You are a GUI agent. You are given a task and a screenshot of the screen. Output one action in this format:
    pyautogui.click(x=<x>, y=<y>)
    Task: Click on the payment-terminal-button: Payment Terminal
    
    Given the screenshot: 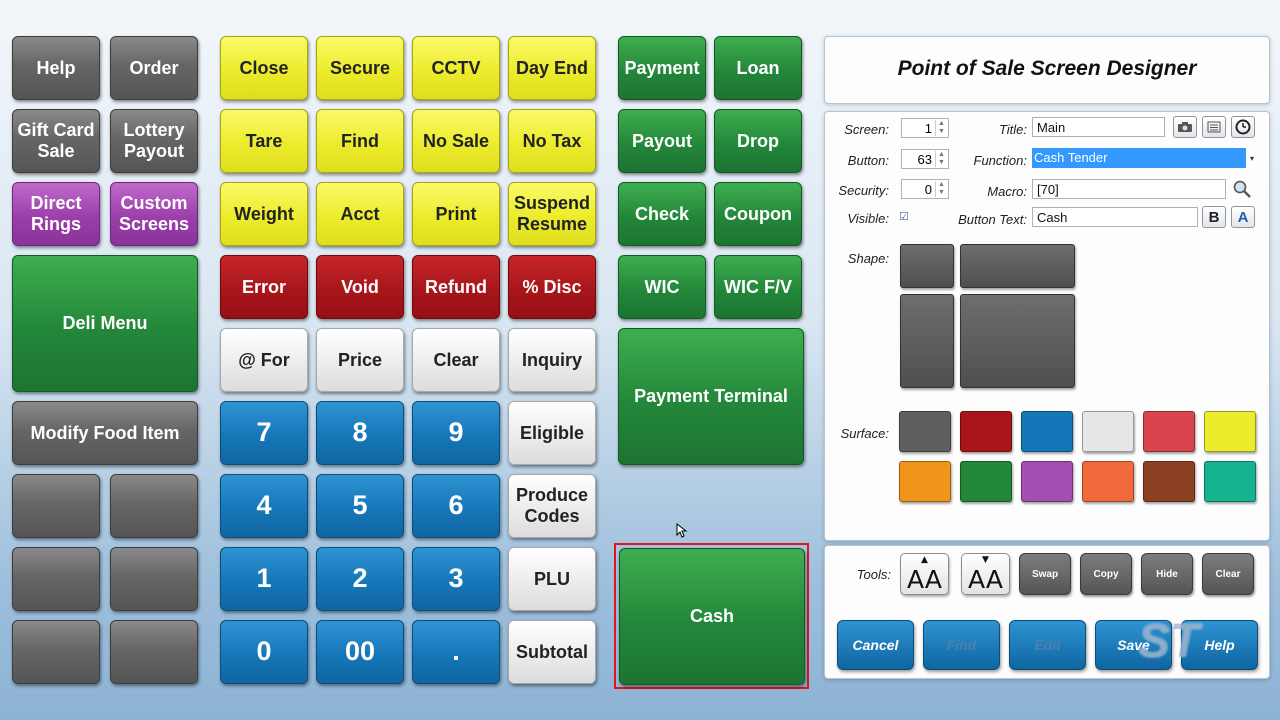 What is the action you would take?
    pyautogui.click(x=711, y=396)
    